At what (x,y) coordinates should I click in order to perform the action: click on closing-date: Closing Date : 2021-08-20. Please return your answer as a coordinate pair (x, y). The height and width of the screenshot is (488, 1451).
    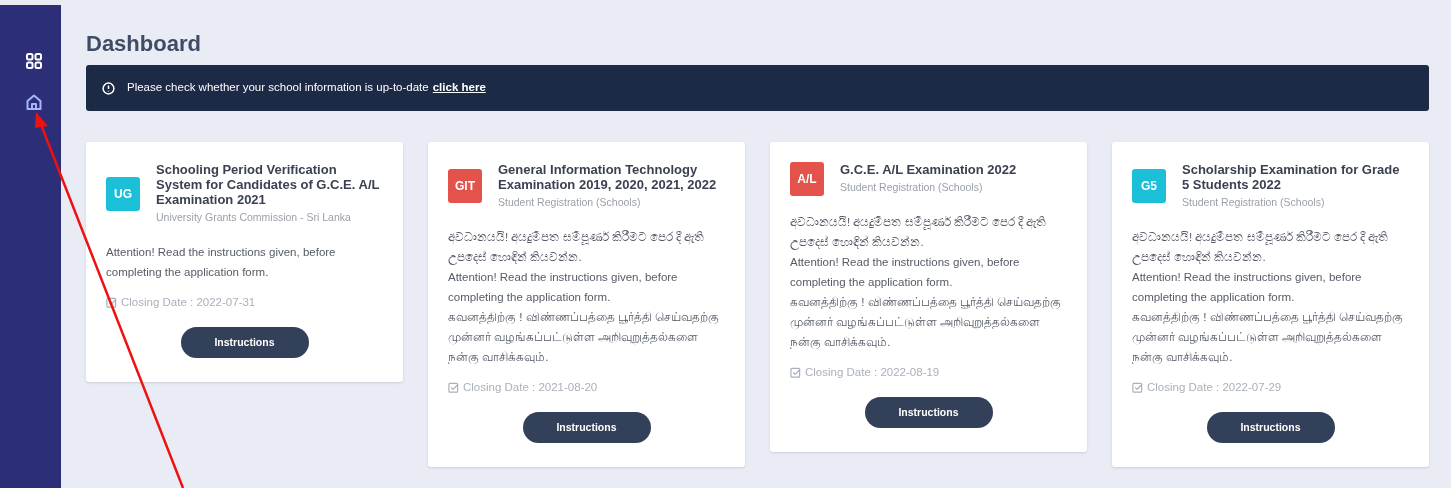
    Looking at the image, I should click on (530, 387).